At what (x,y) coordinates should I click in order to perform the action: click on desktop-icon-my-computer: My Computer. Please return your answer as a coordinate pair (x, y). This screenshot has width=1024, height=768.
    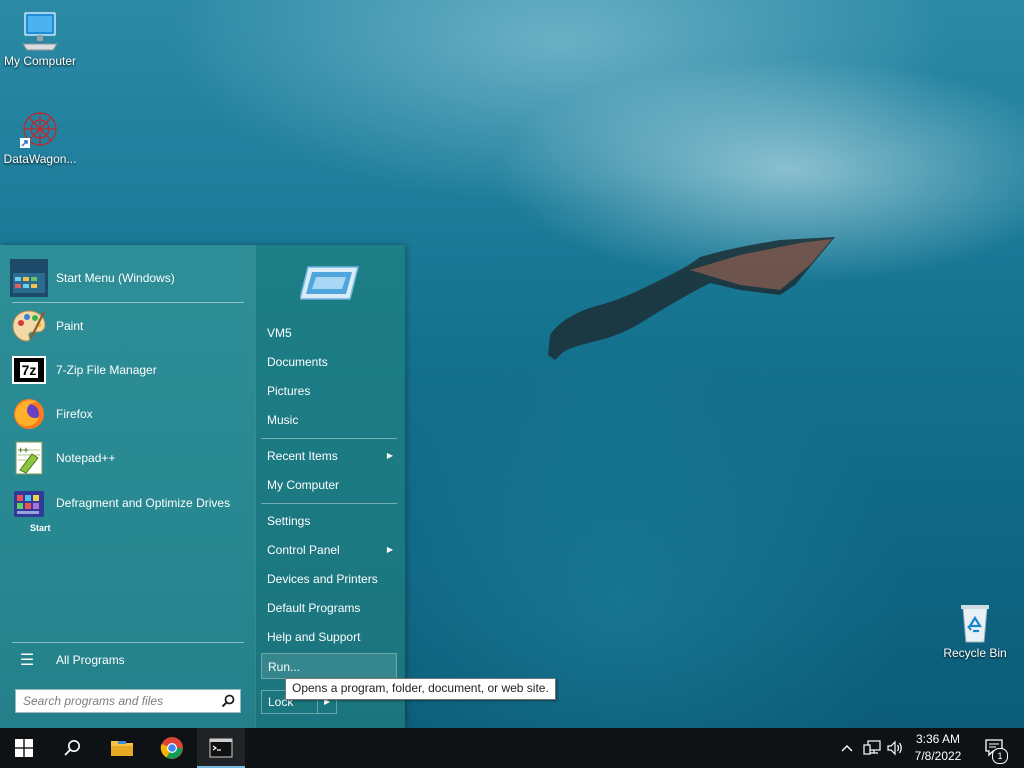
    Looking at the image, I should click on (40, 39).